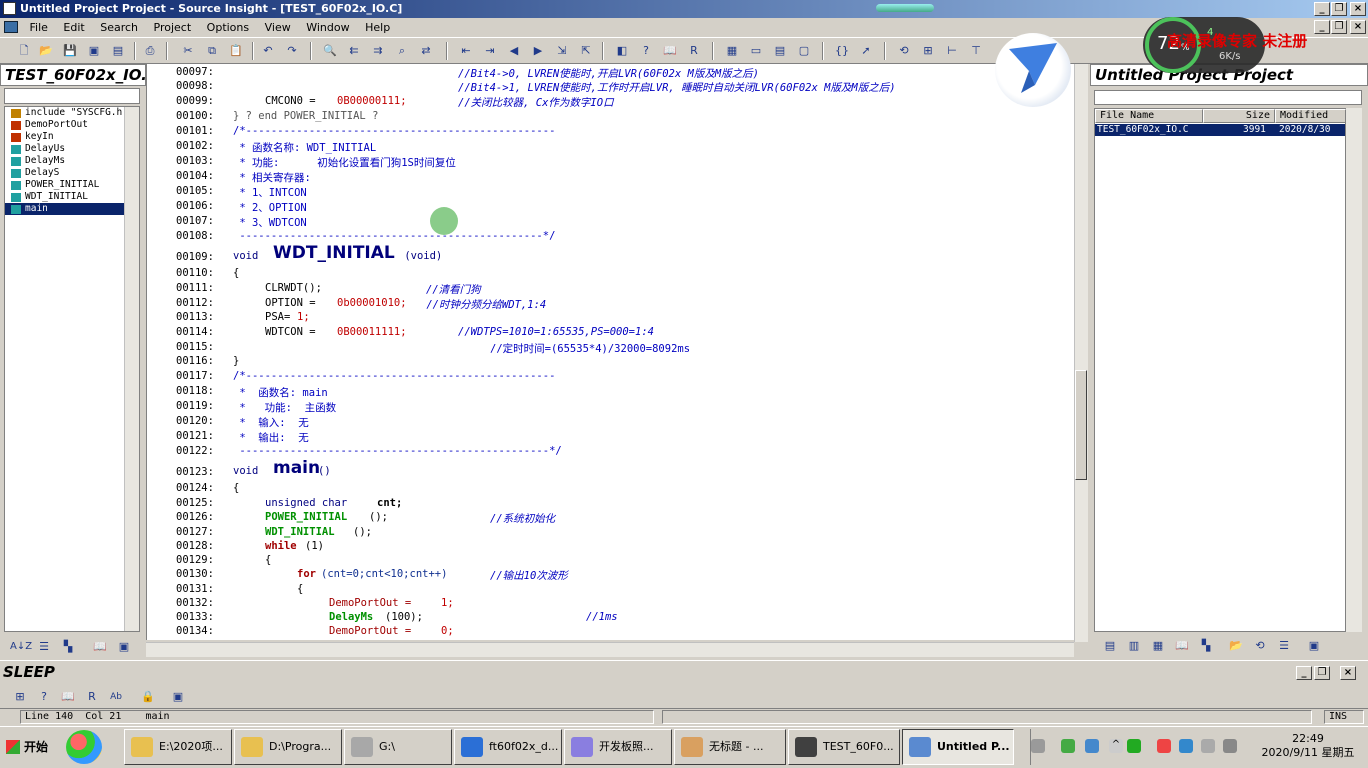 This screenshot has height=768, width=1368. What do you see at coordinates (1164, 746) in the screenshot?
I see `security-icon` at bounding box center [1164, 746].